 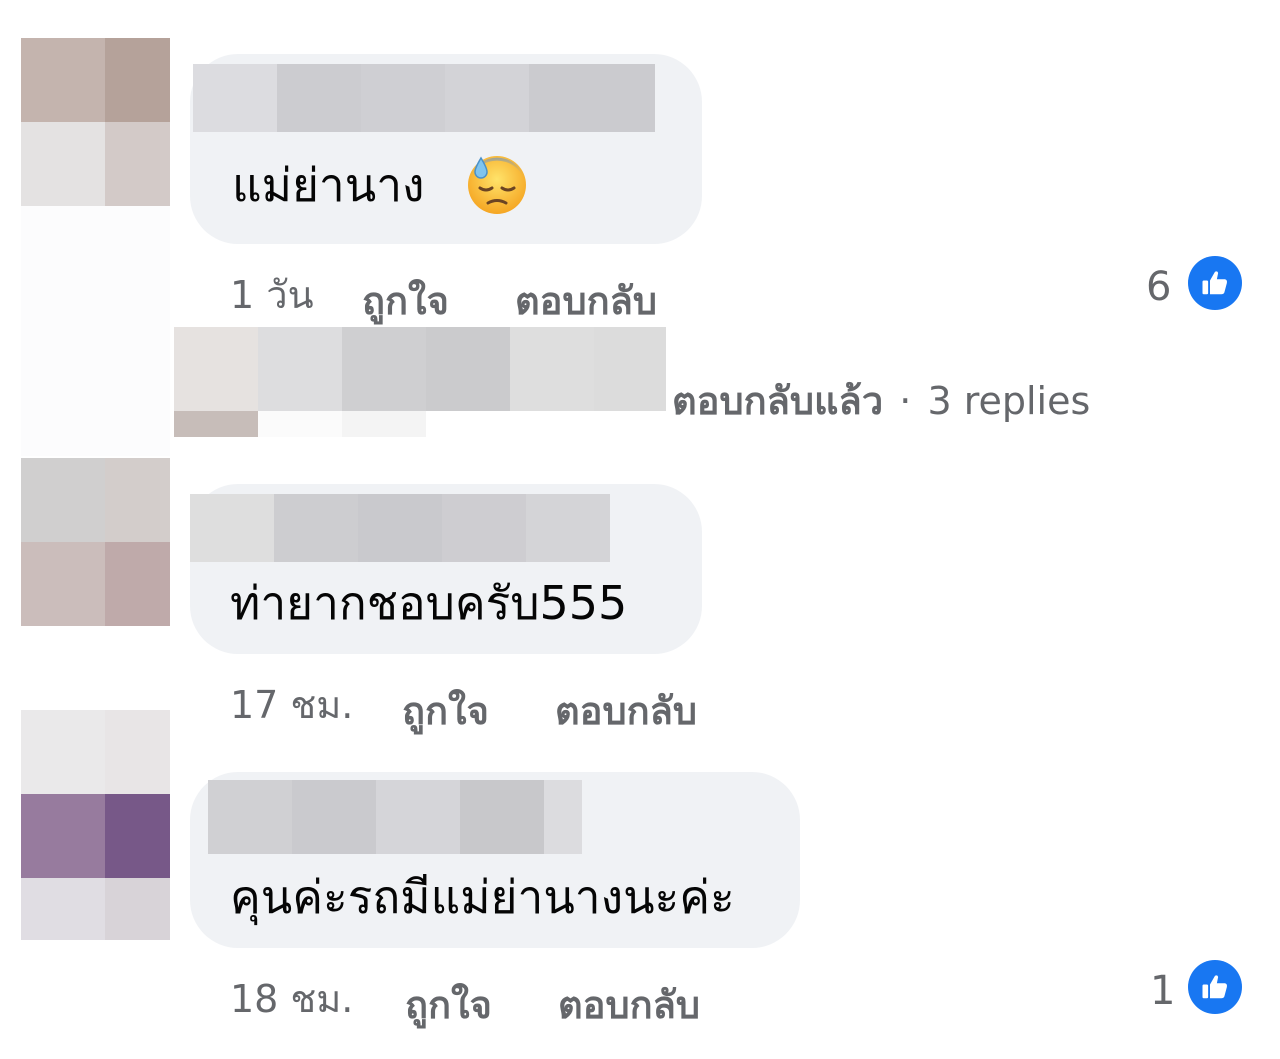 I want to click on view-replies-link: ตอบกลับแล้ว · 3 replies, so click(x=881, y=400).